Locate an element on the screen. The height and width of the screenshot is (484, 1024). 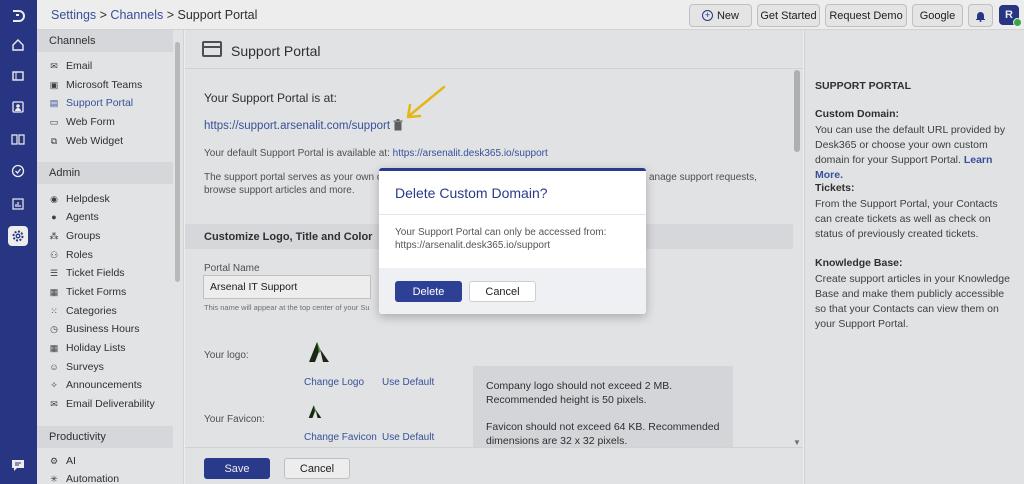
modal-footer: Delete Cancel is located at coordinates (512, 291).